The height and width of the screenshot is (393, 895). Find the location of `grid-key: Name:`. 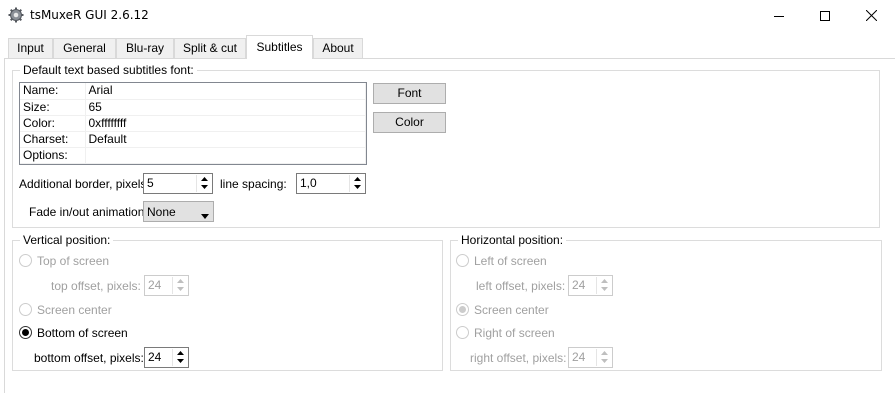

grid-key: Name: is located at coordinates (53, 91).